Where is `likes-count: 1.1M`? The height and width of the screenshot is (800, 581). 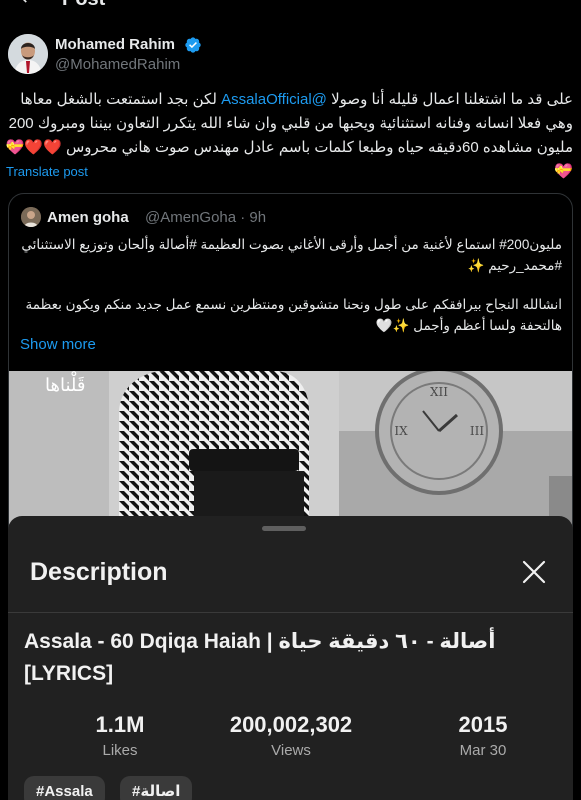 likes-count: 1.1M is located at coordinates (120, 724).